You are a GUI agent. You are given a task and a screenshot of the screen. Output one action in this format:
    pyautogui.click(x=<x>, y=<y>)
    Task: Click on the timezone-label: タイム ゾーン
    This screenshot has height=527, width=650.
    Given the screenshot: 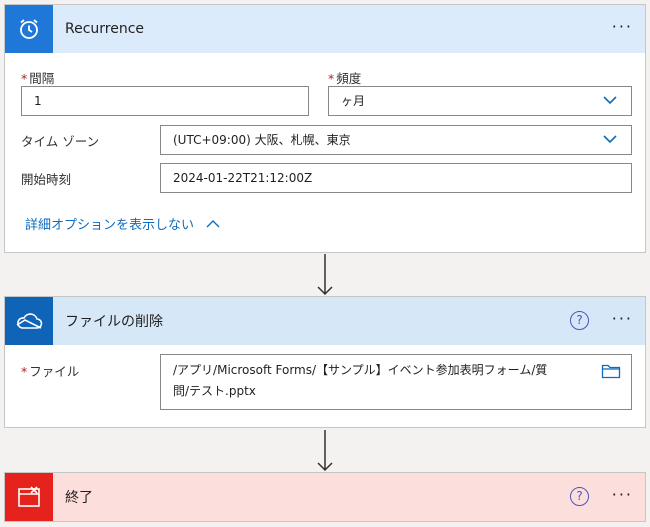 What is the action you would take?
    pyautogui.click(x=60, y=141)
    